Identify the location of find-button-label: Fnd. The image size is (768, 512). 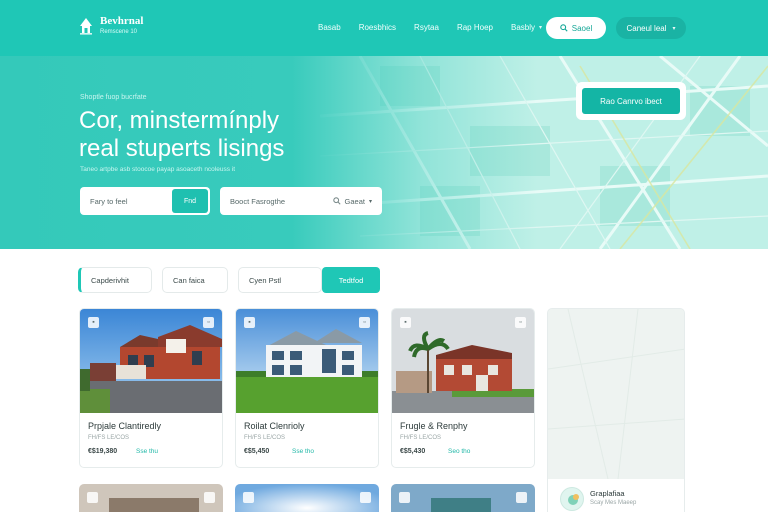
(190, 201).